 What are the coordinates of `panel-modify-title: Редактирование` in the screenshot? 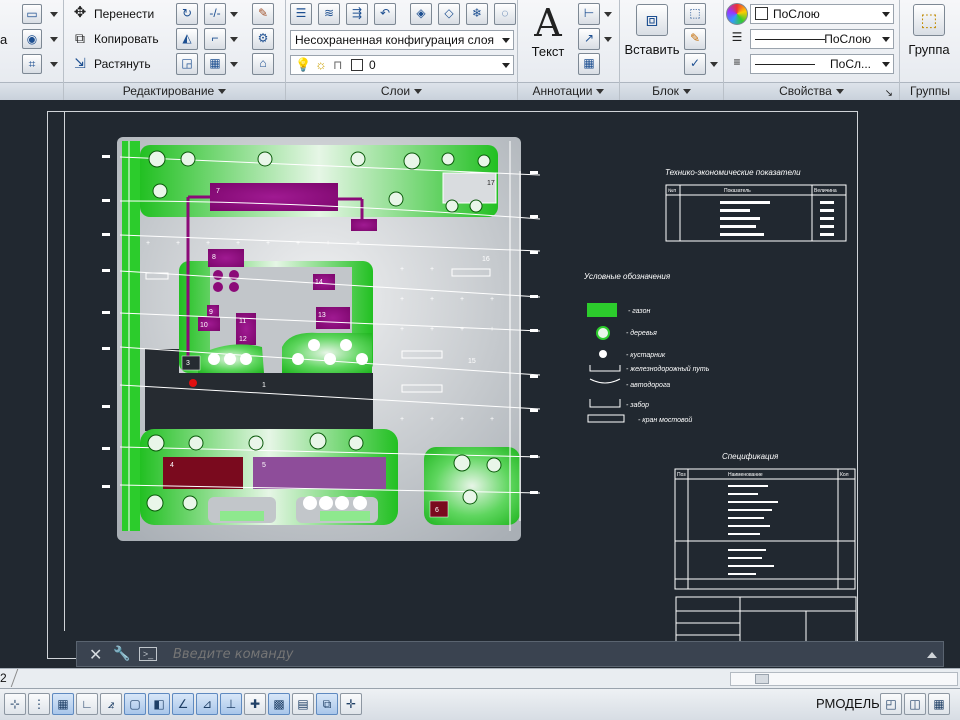 It's located at (174, 91).